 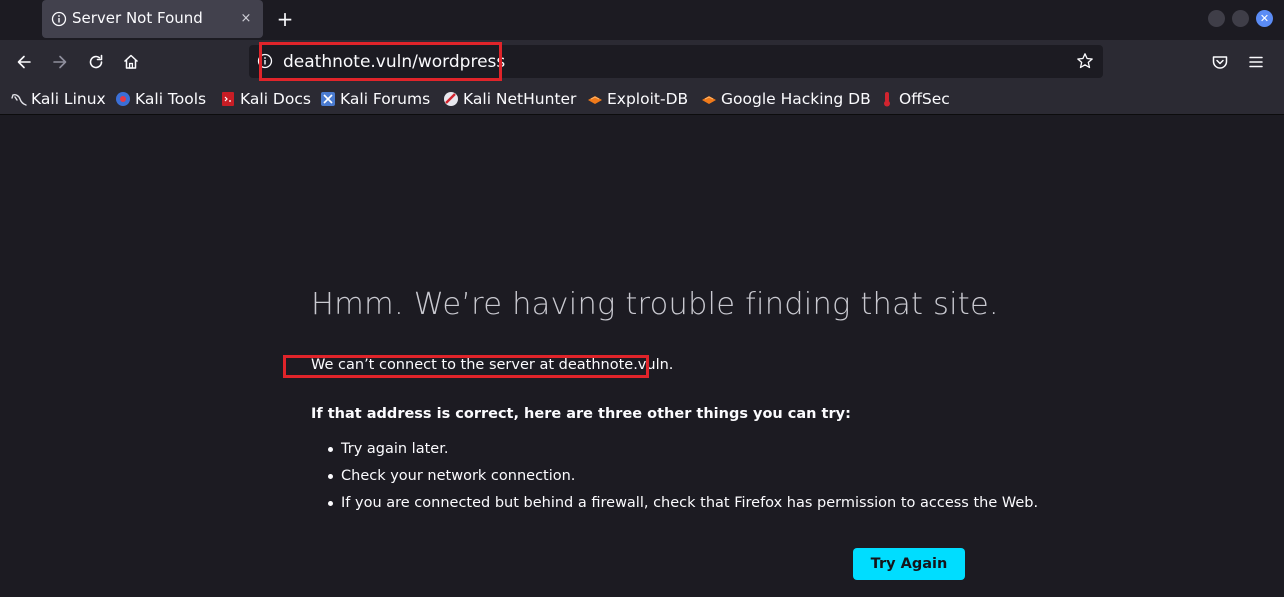 I want to click on minimize-window-button, so click(x=1216, y=18).